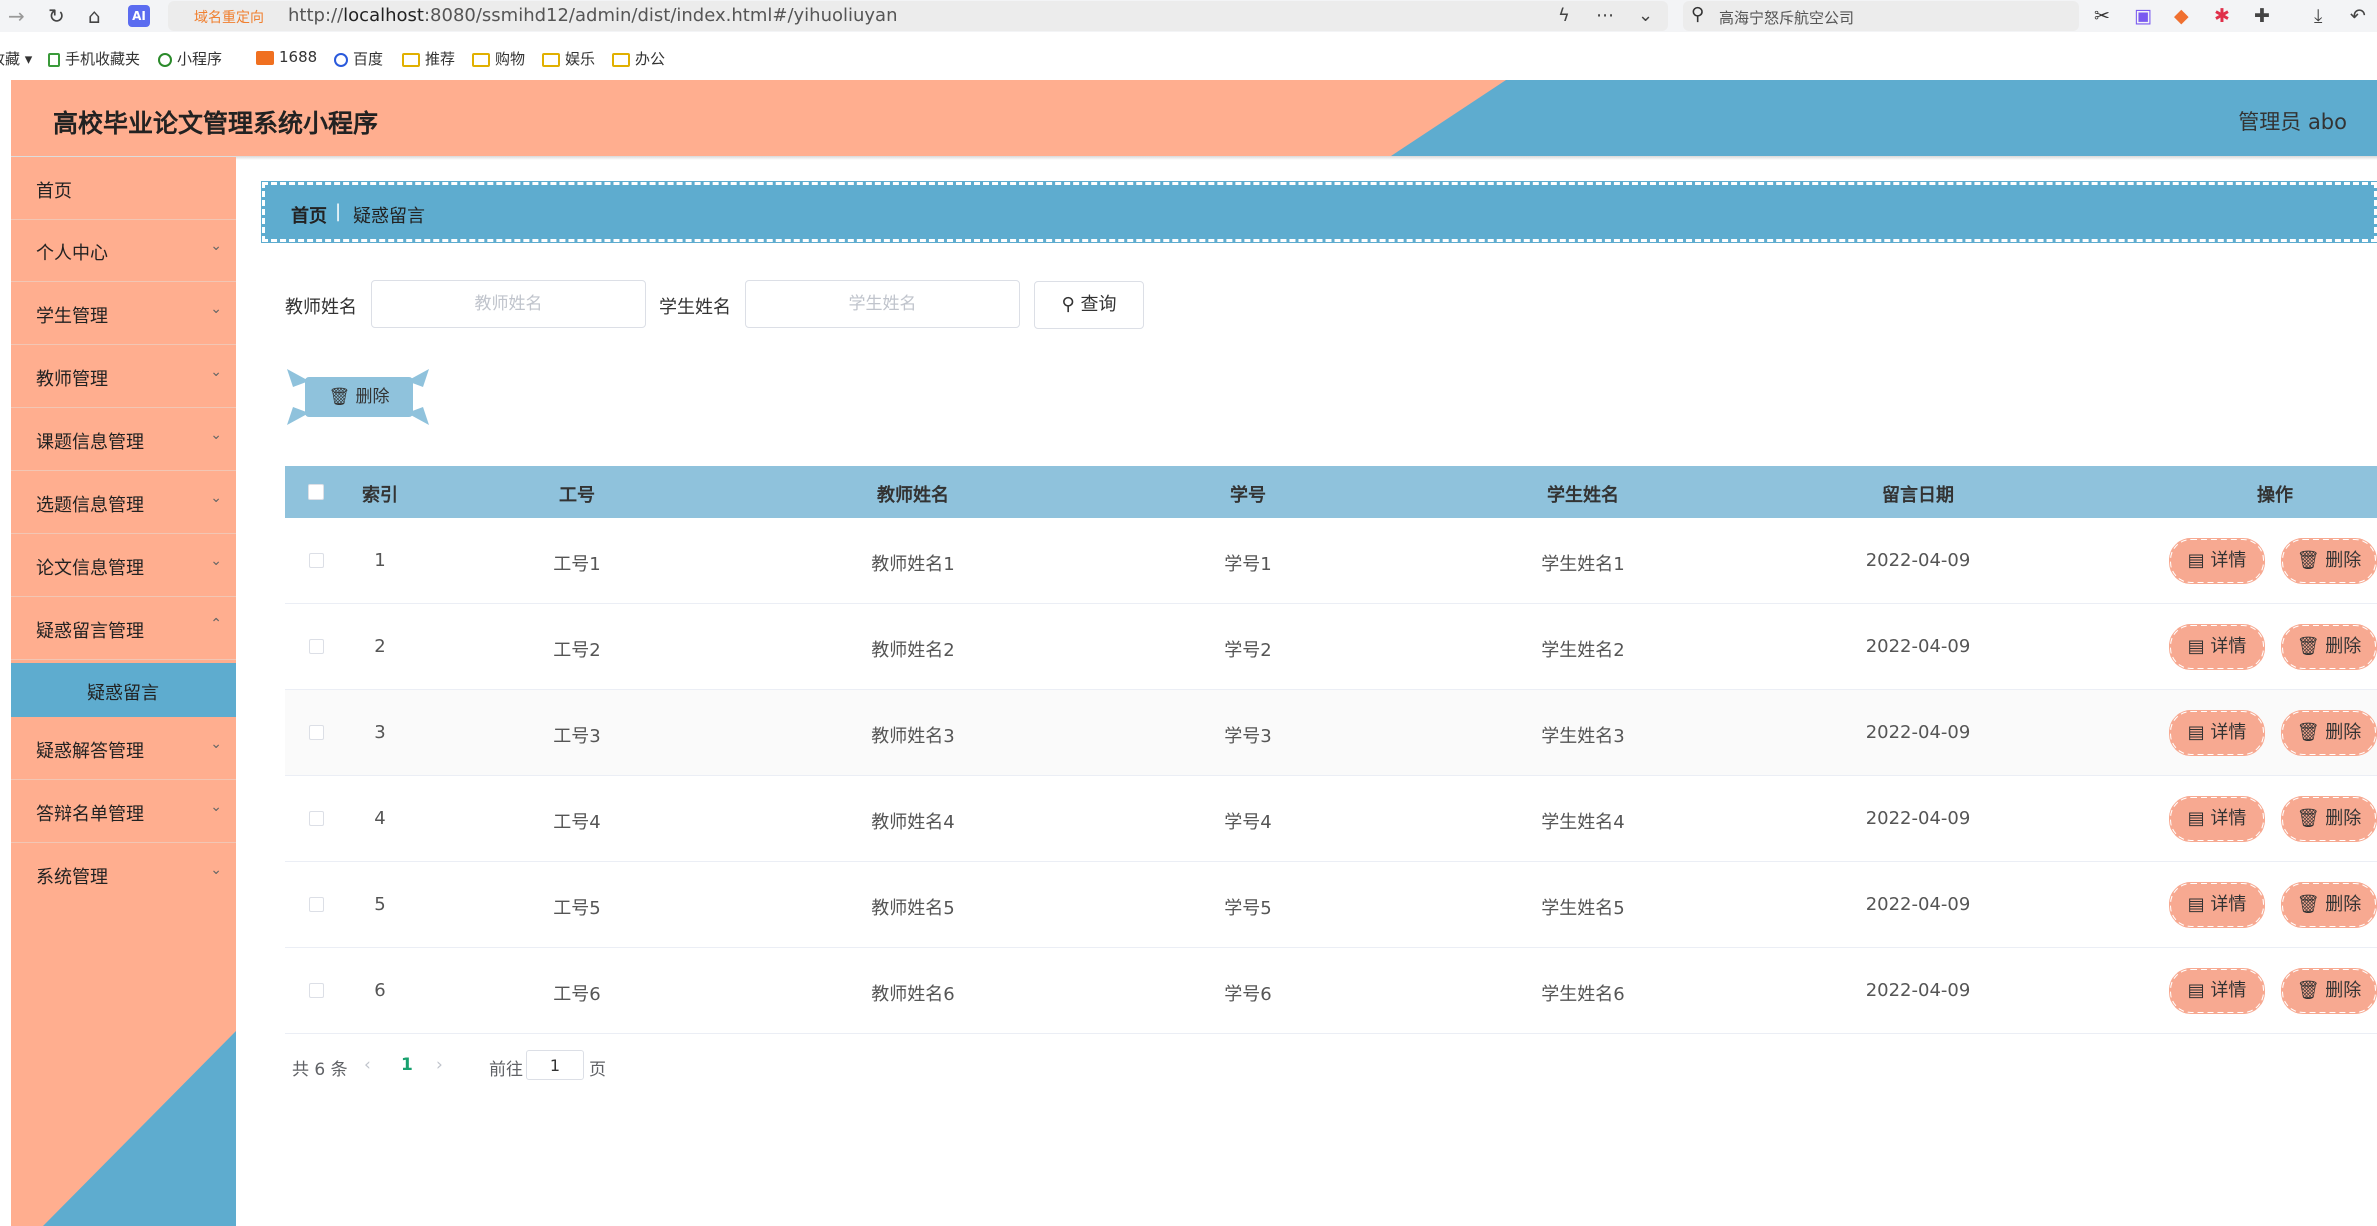 The height and width of the screenshot is (1226, 2377). What do you see at coordinates (1605, 15) in the screenshot?
I see `more-icon: ⋯` at bounding box center [1605, 15].